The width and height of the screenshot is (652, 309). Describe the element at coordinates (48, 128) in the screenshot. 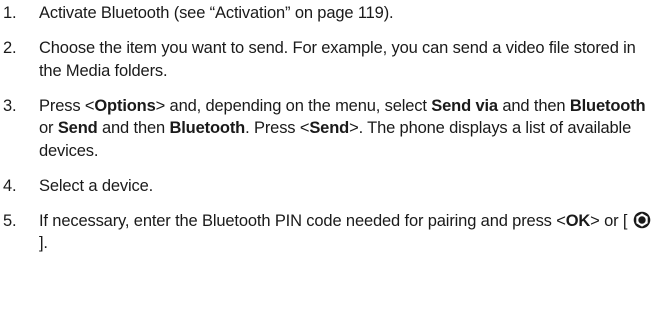

I see `step-text: or` at that location.